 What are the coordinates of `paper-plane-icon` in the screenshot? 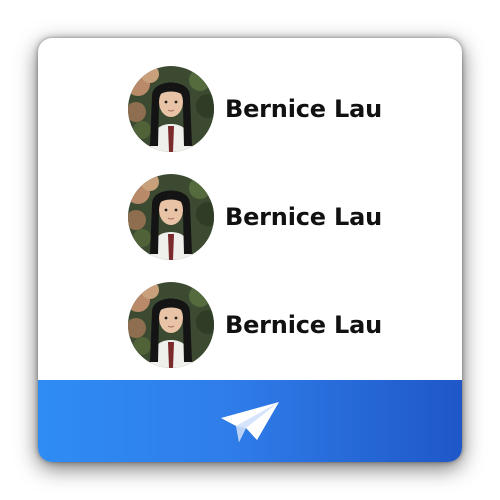 It's located at (250, 422).